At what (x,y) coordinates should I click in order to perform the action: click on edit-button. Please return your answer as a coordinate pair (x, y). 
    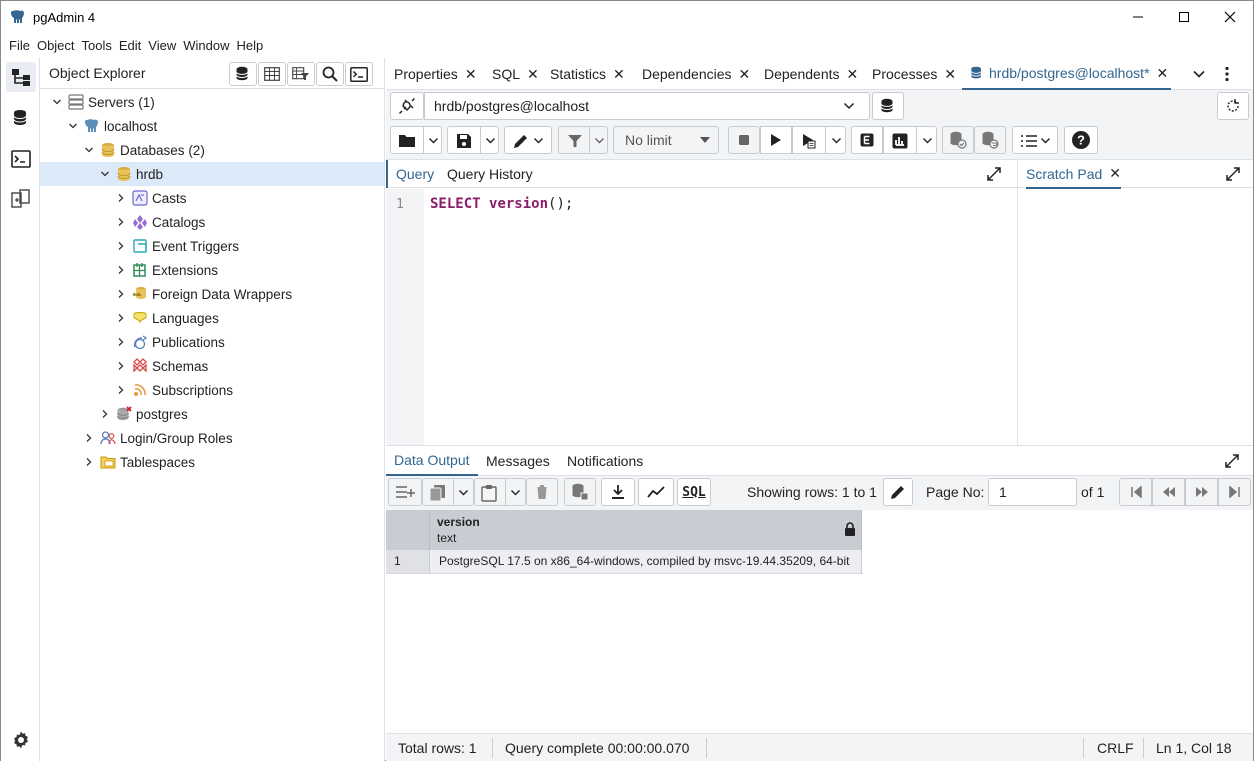
    Looking at the image, I should click on (528, 140).